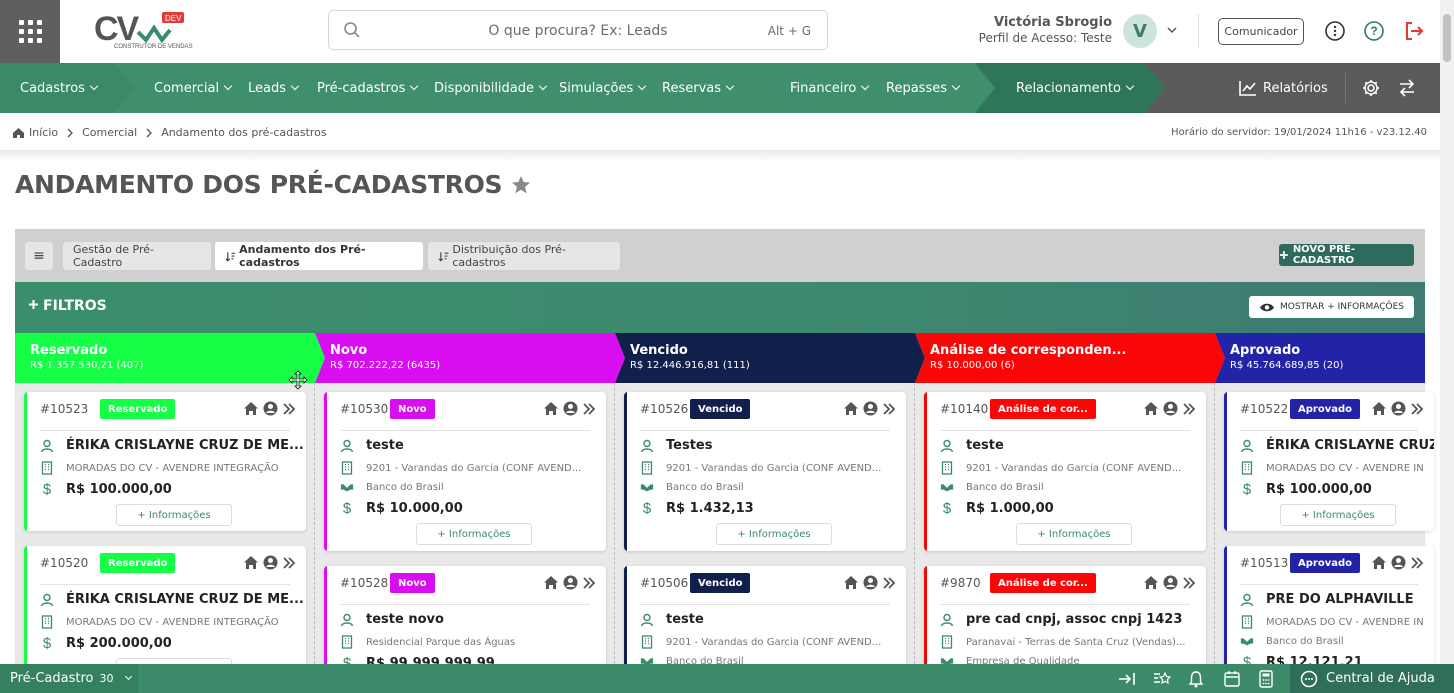 The height and width of the screenshot is (693, 1454). What do you see at coordinates (524, 256) in the screenshot?
I see `tab-distribuicao: Distribuição dos Pré-cadastros` at bounding box center [524, 256].